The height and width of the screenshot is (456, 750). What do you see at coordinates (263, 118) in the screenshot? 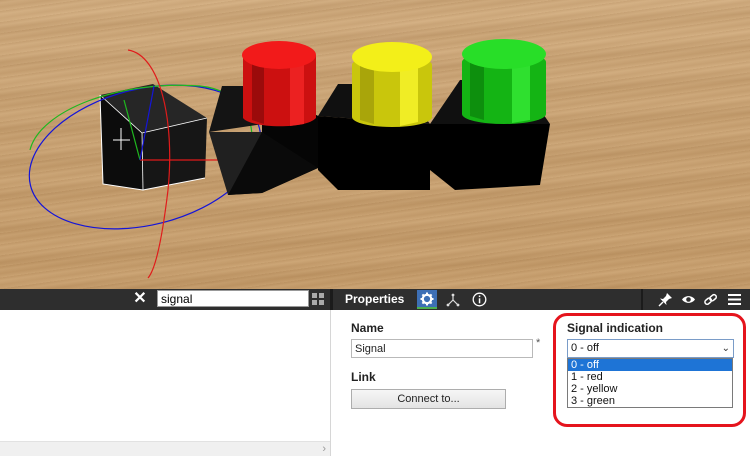
I see `signal-red-unit` at bounding box center [263, 118].